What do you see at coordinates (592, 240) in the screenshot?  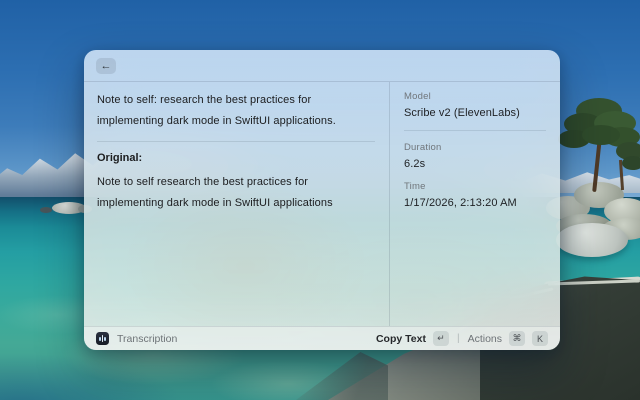 I see `white-boulder` at bounding box center [592, 240].